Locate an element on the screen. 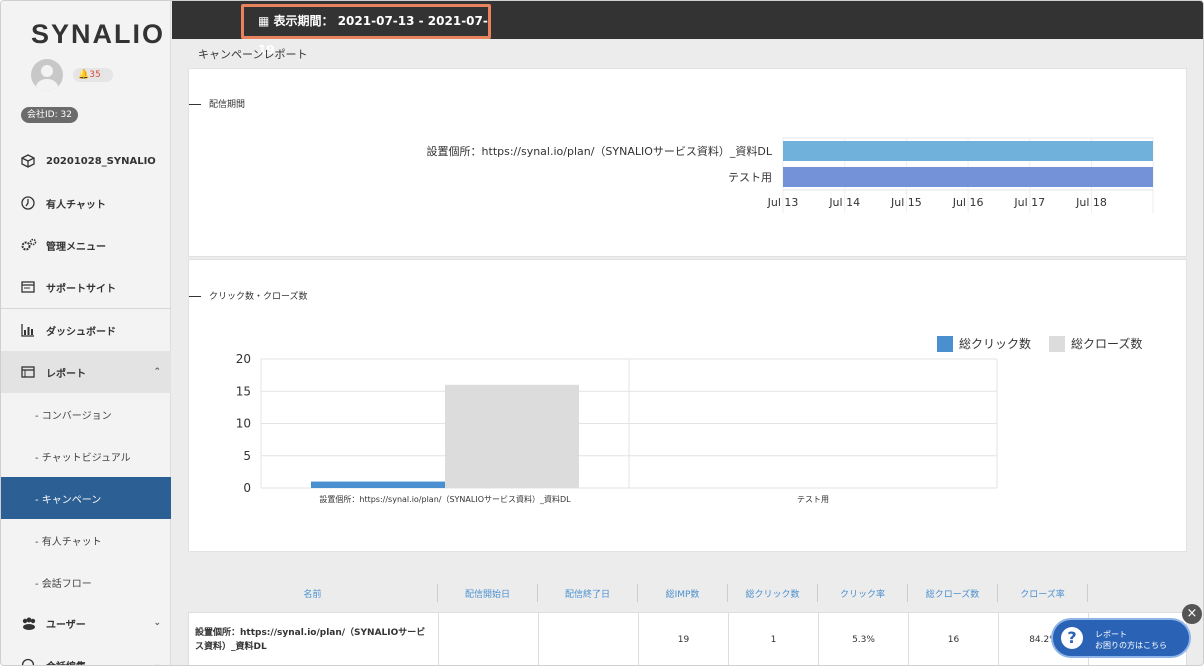  sidebar-item-label: サポートサイト is located at coordinates (81, 289).